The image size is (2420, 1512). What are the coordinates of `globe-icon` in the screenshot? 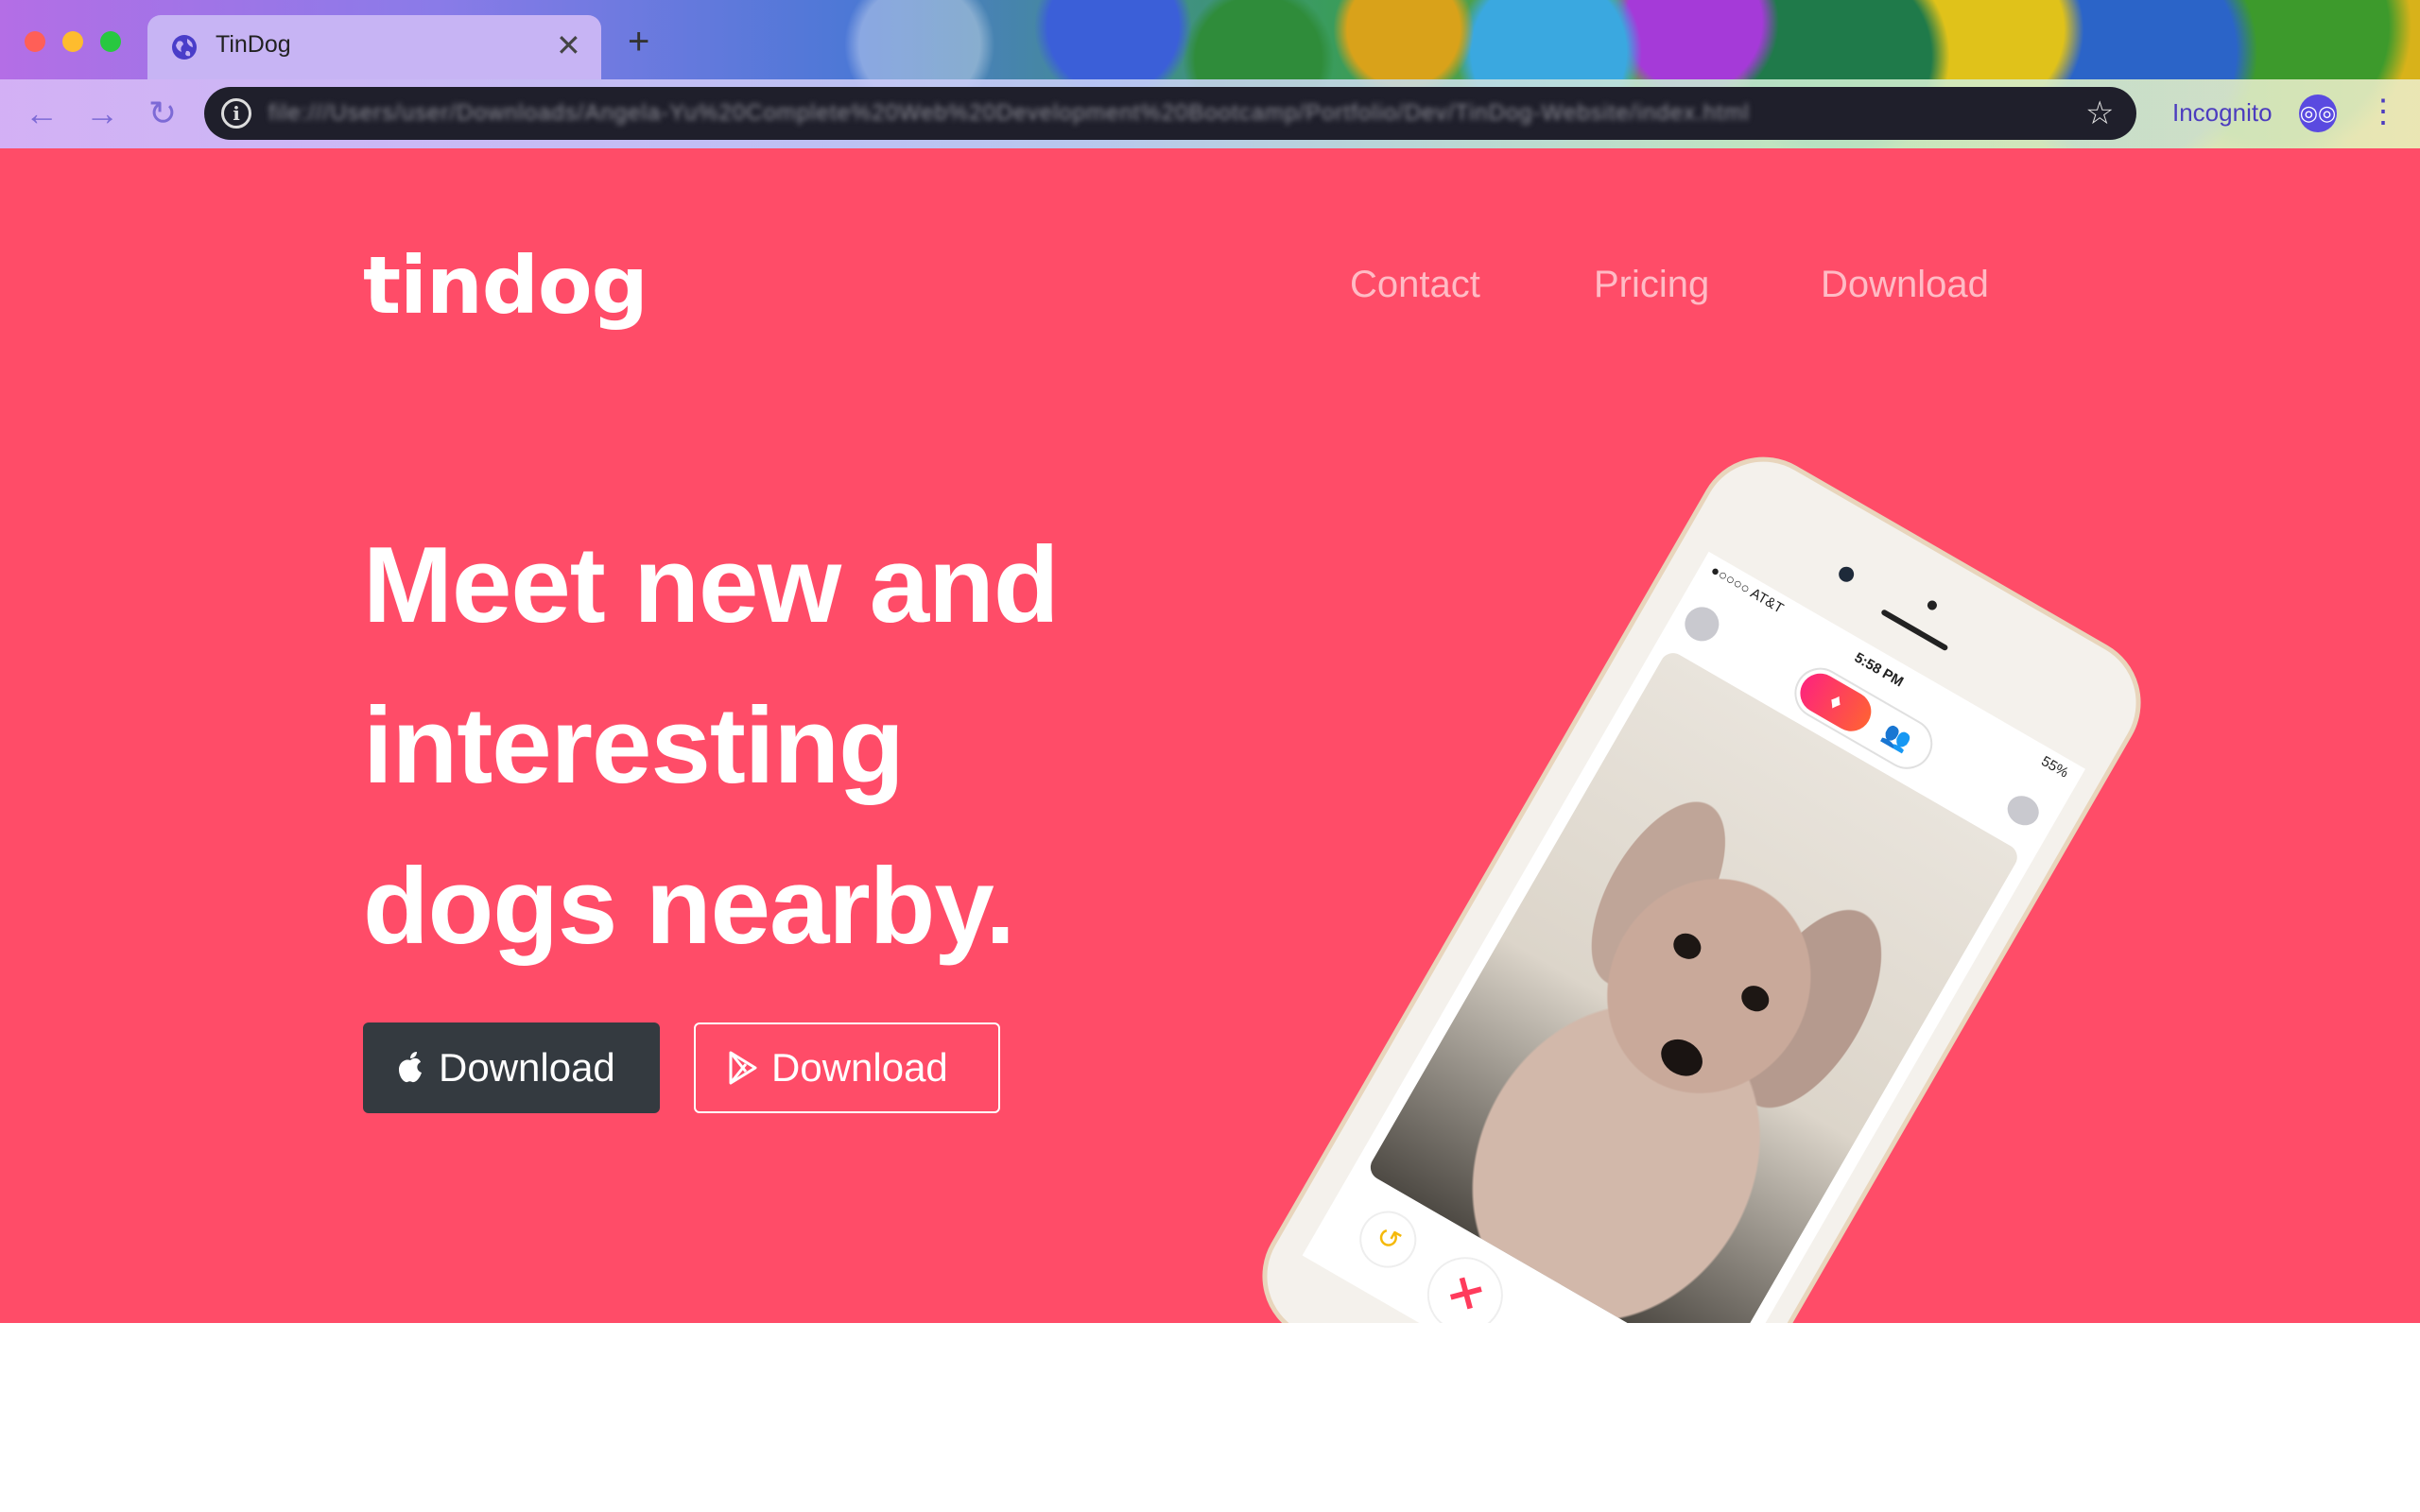 It's located at (185, 47).